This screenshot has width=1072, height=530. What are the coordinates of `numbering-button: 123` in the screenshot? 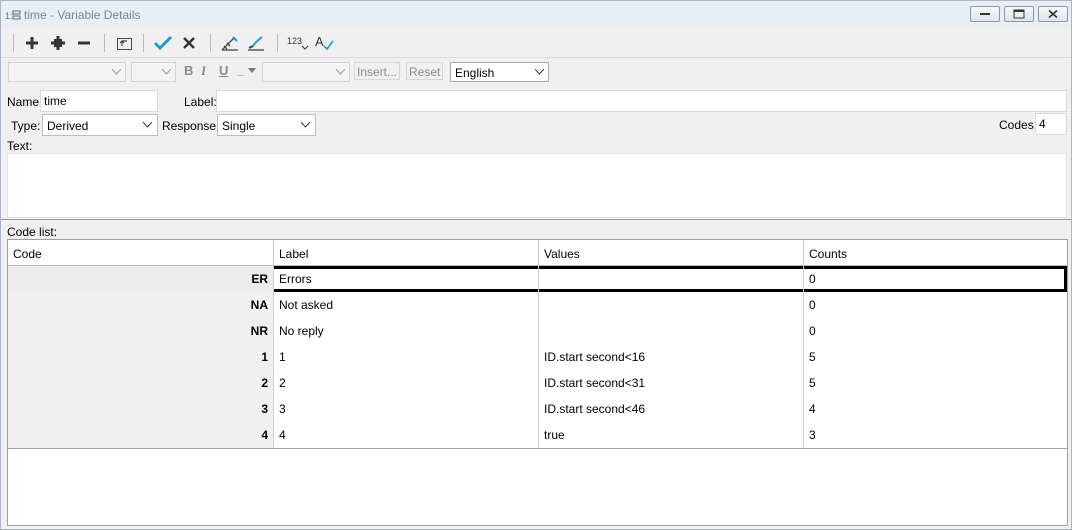 It's located at (297, 43).